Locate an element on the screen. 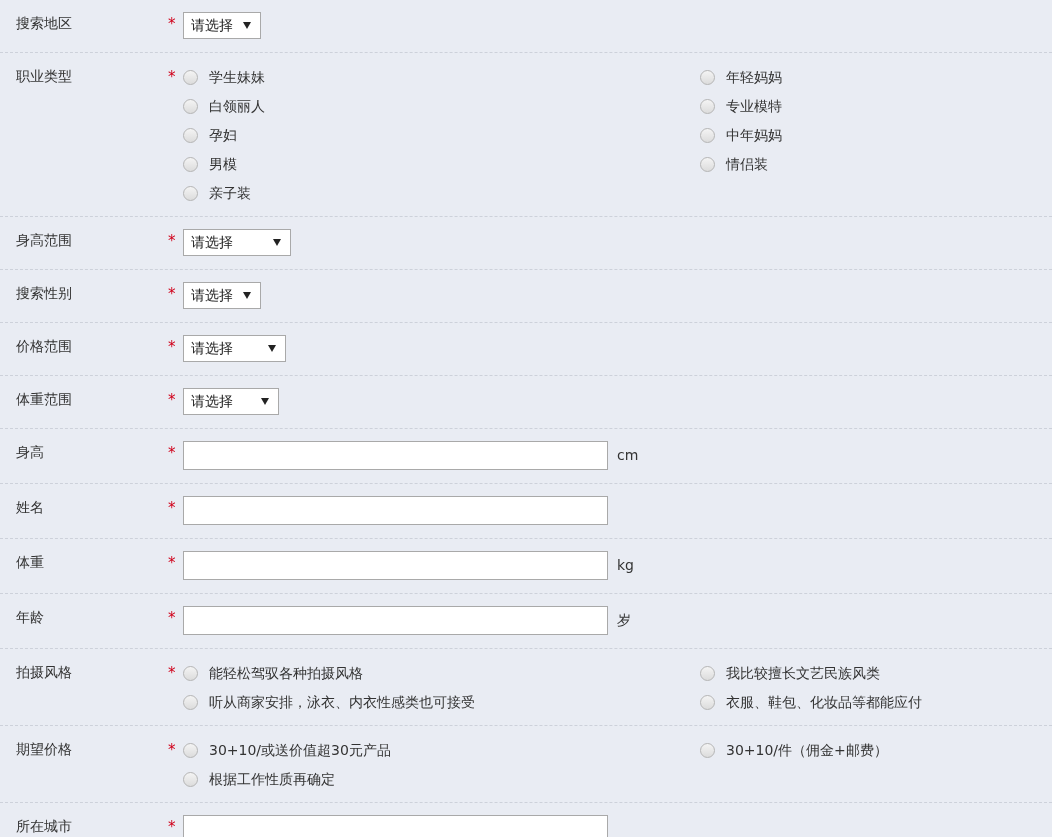 Image resolution: width=1052 pixels, height=837 pixels. field-label: 拍摄风格 is located at coordinates (44, 672).